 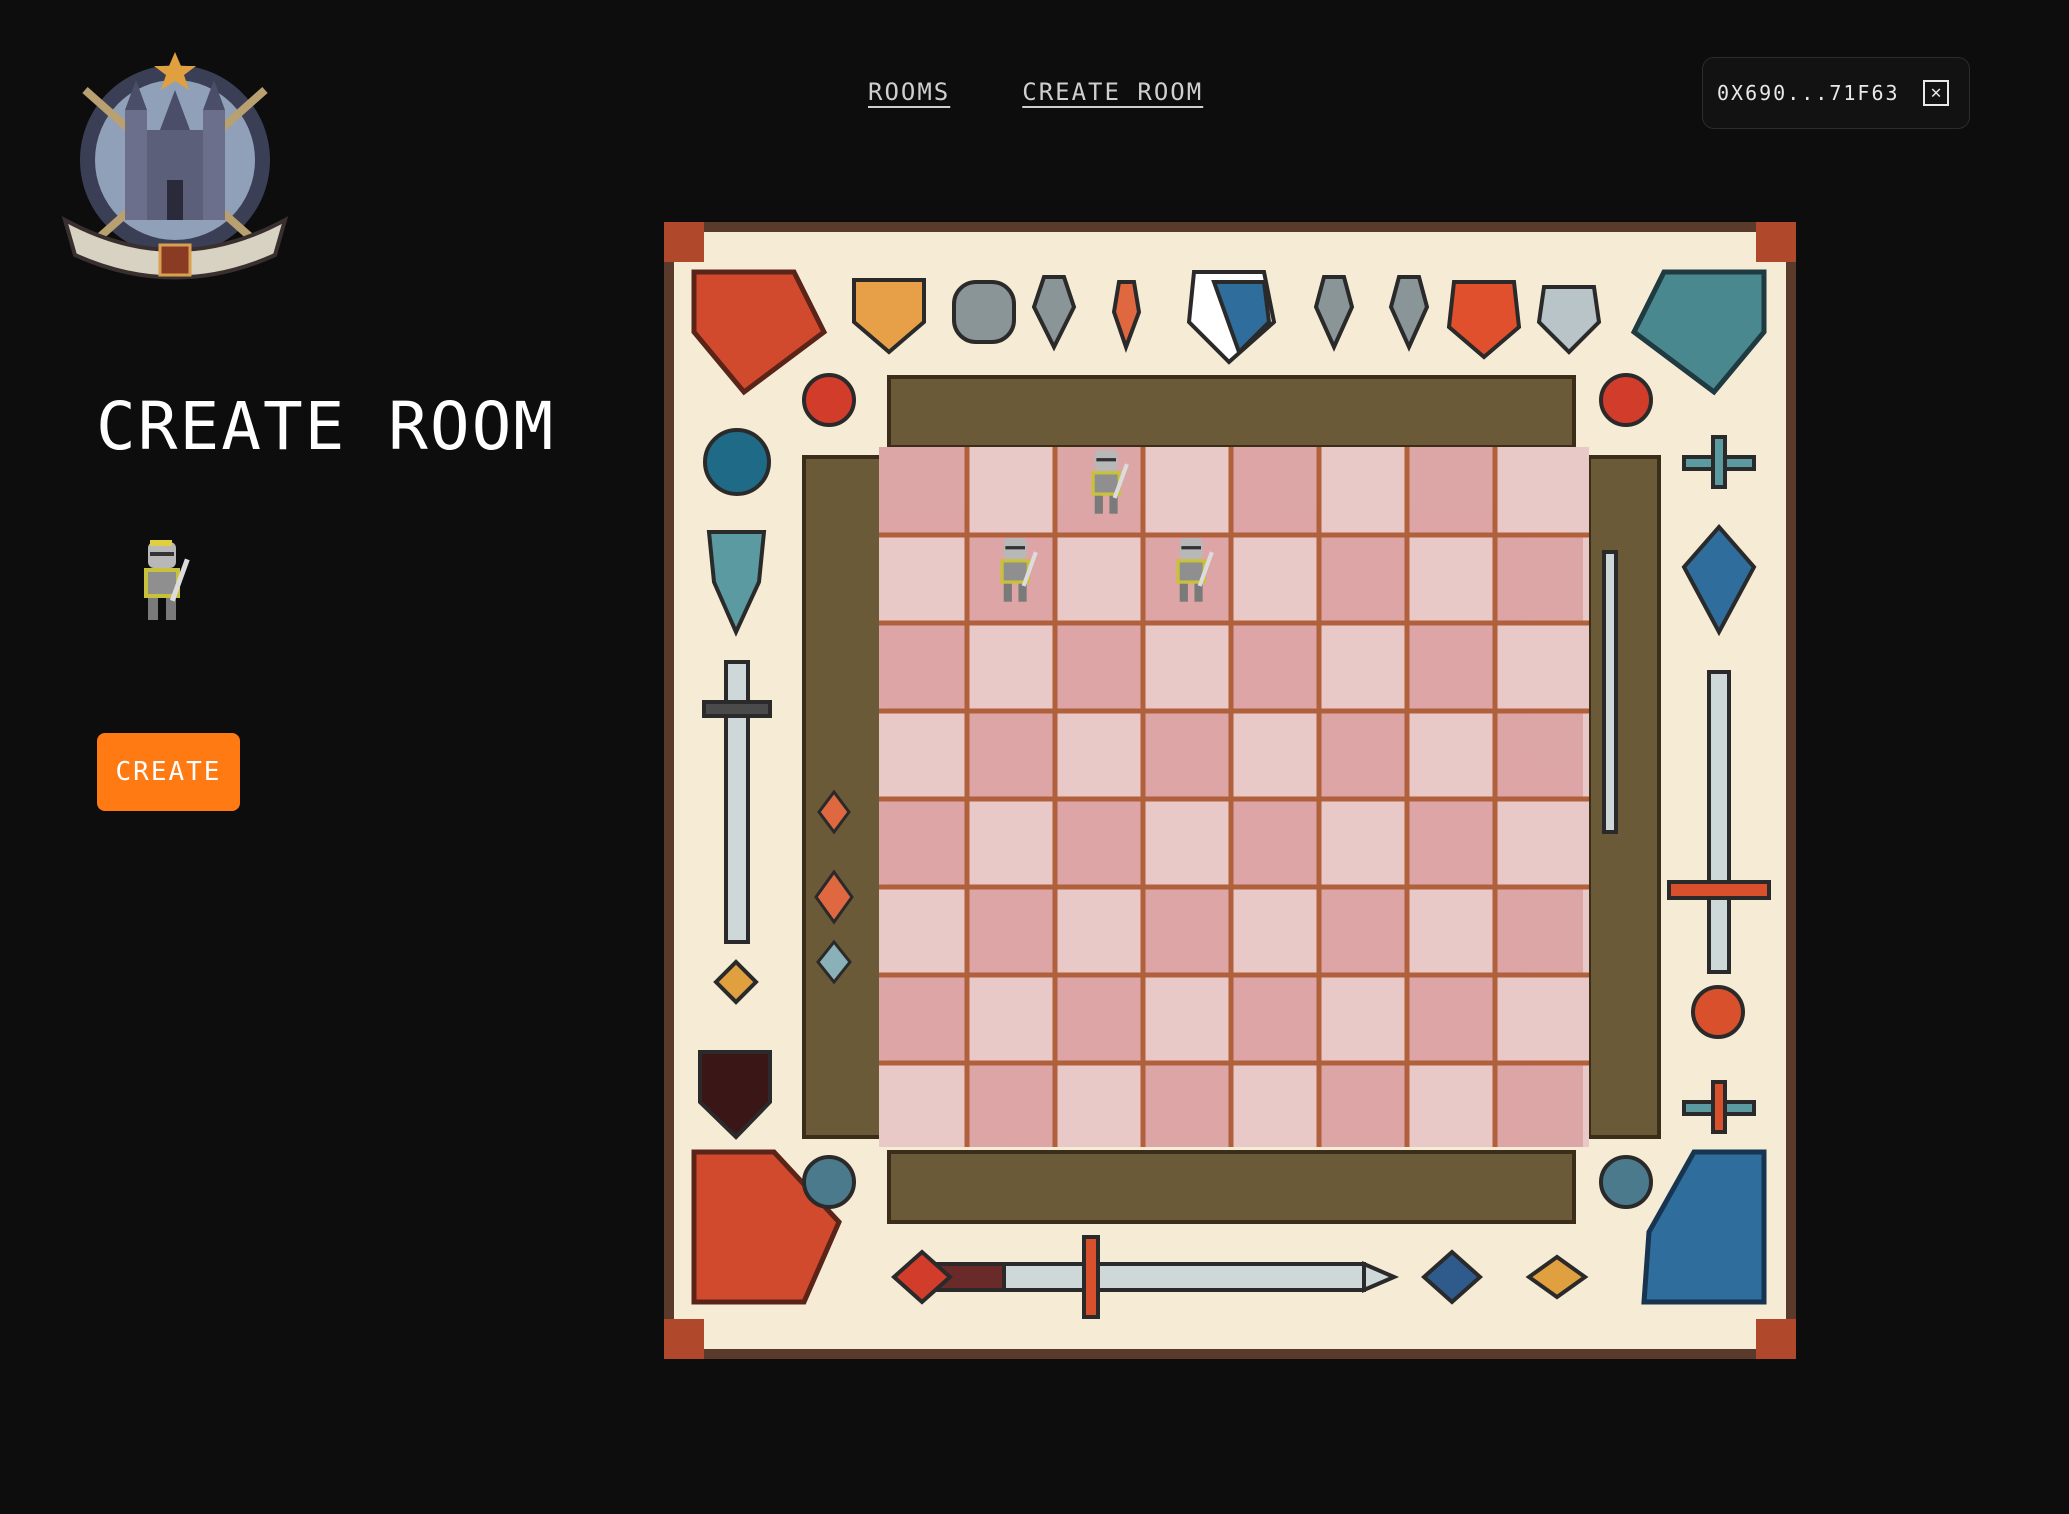 I want to click on knight-avatar-icon, so click(x=163, y=580).